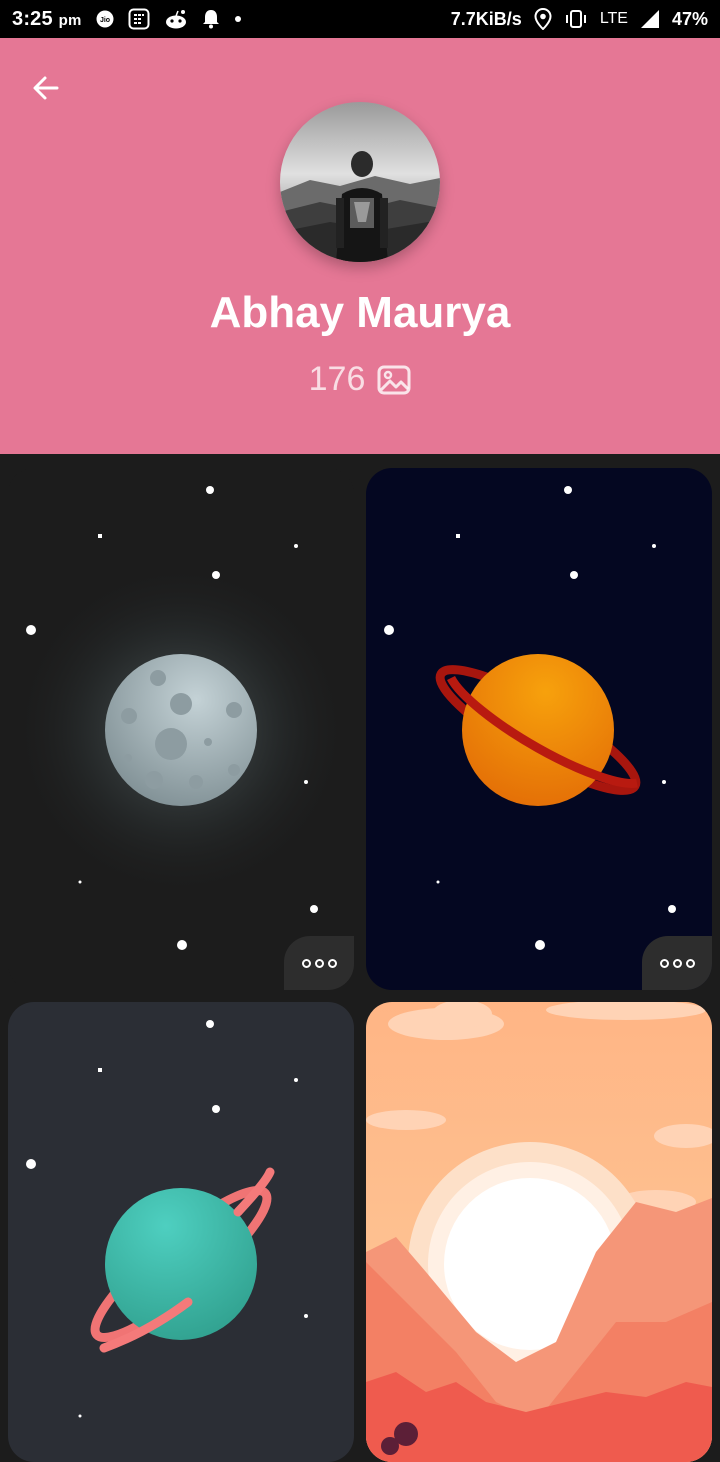 This screenshot has width=720, height=1462. Describe the element at coordinates (176, 19) in the screenshot. I see `reddit-icon` at that location.